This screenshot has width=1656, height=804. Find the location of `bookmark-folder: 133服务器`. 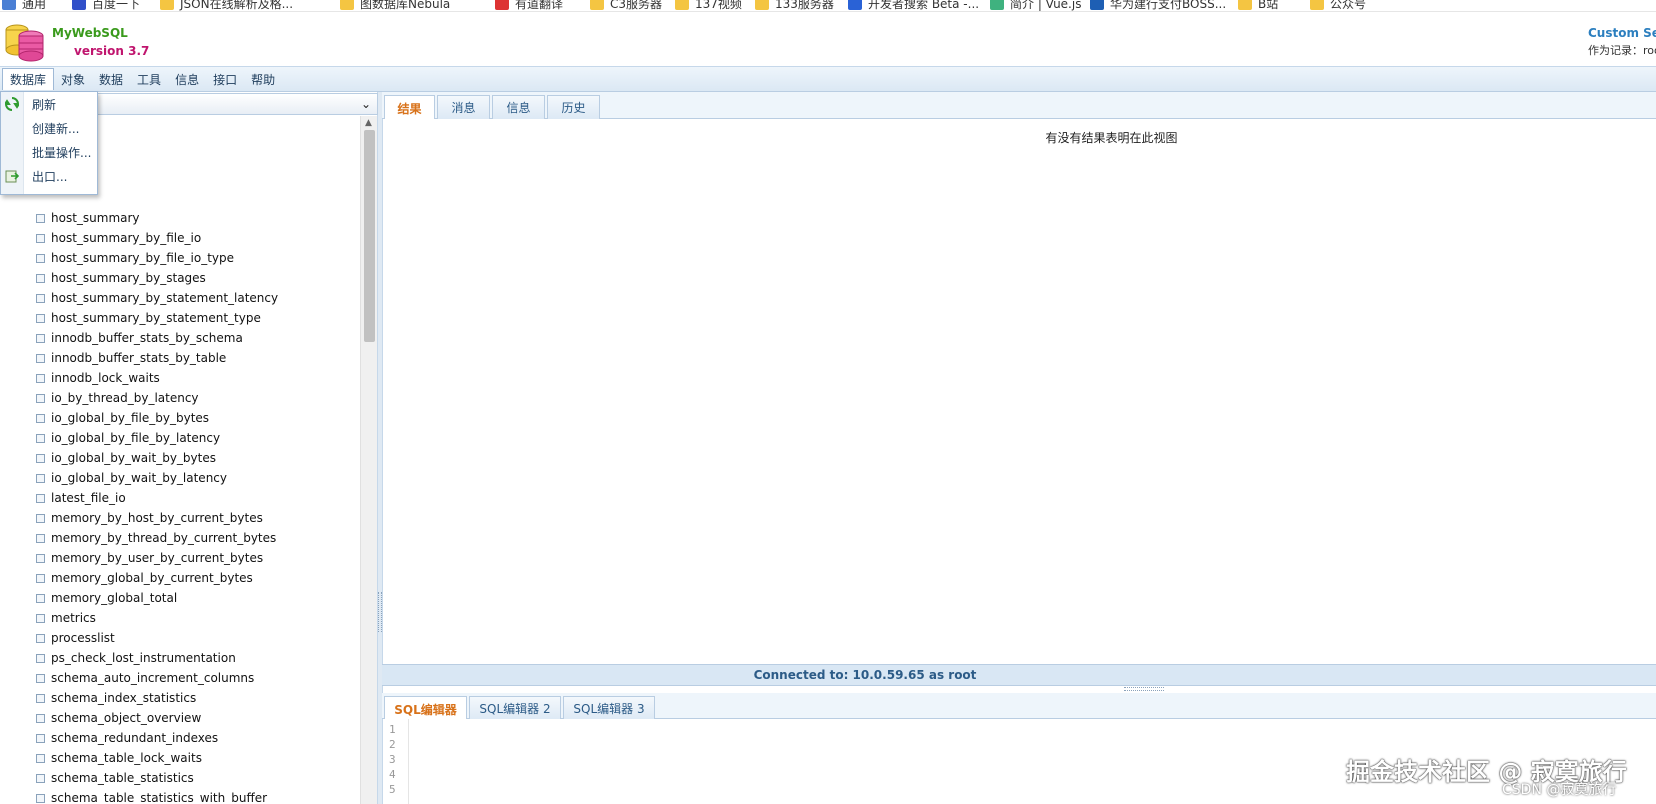

bookmark-folder: 133服务器 is located at coordinates (794, 5).